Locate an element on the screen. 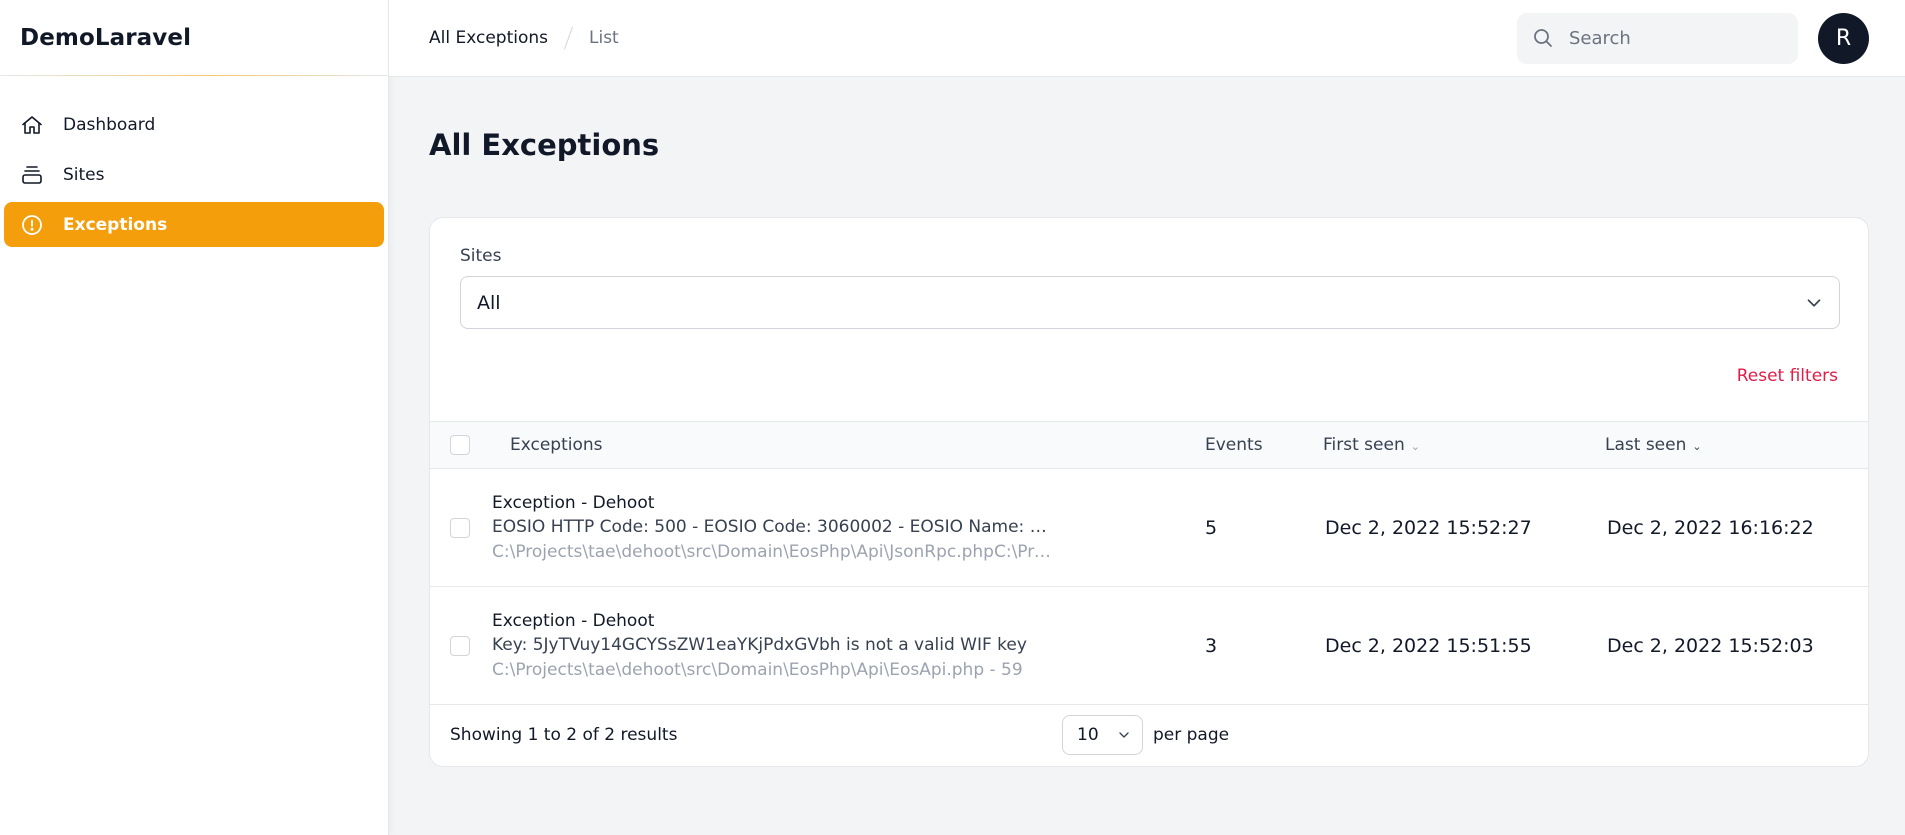 Image resolution: width=1905 pixels, height=835 pixels. sites-filter-value: All is located at coordinates (489, 302).